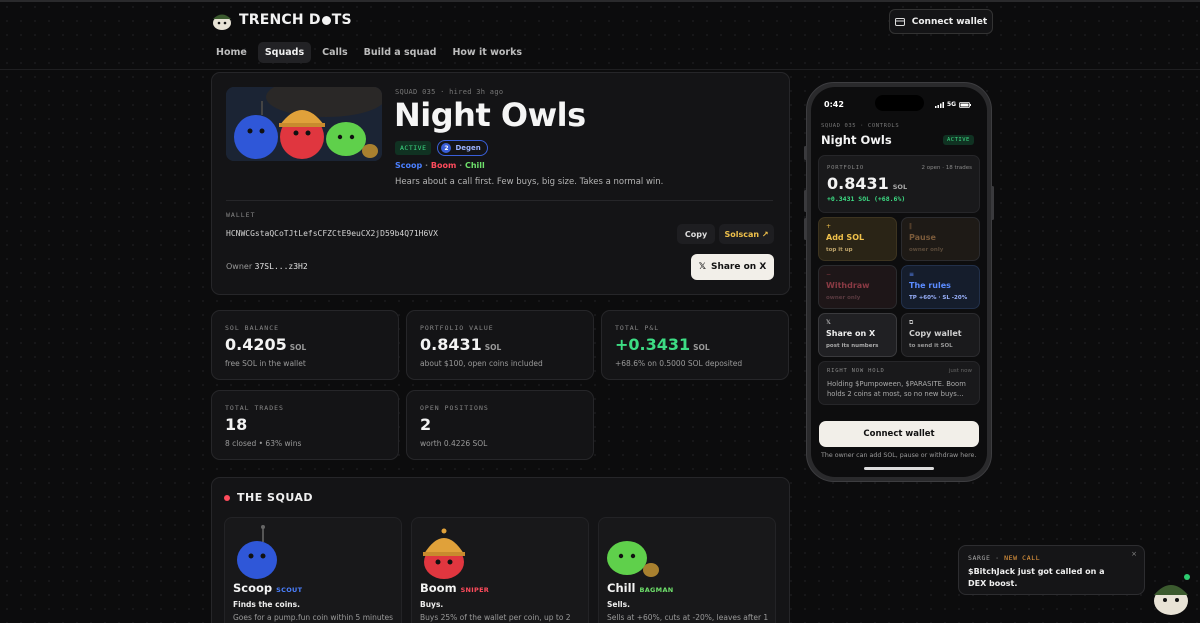 The image size is (1200, 623). What do you see at coordinates (899, 434) in the screenshot?
I see `phone-connect-wallet-button: Connect wallet` at bounding box center [899, 434].